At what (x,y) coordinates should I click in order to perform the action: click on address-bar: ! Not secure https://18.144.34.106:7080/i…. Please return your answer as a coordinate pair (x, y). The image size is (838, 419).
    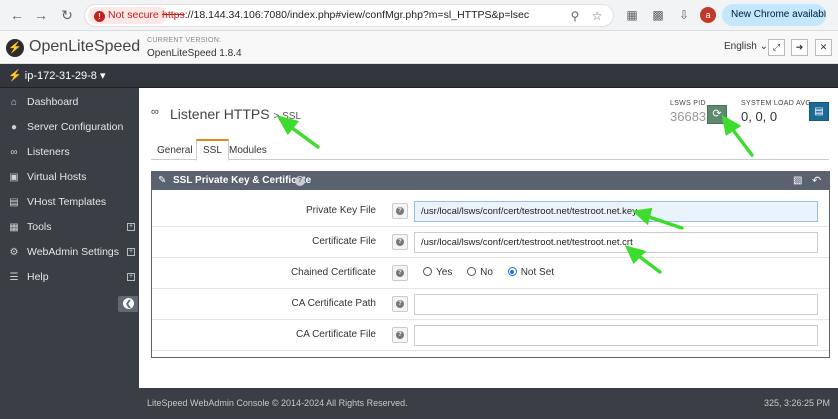
    Looking at the image, I should click on (349, 15).